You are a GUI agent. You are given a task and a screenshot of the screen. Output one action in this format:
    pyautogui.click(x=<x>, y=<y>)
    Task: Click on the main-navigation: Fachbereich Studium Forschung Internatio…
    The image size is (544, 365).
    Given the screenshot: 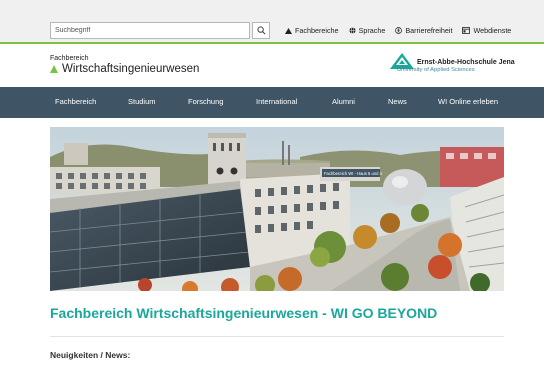 What is the action you would take?
    pyautogui.click(x=272, y=102)
    